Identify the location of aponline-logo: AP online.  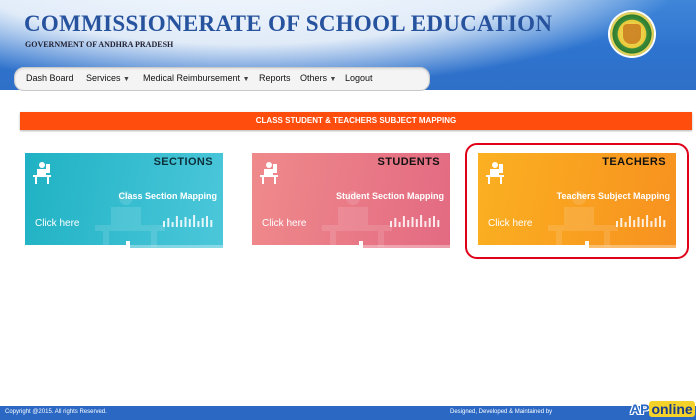
(662, 409).